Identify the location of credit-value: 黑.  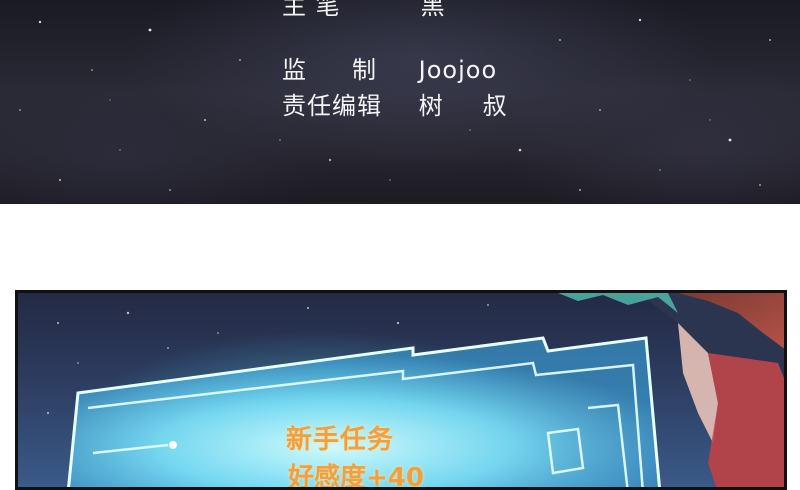
(433, 10).